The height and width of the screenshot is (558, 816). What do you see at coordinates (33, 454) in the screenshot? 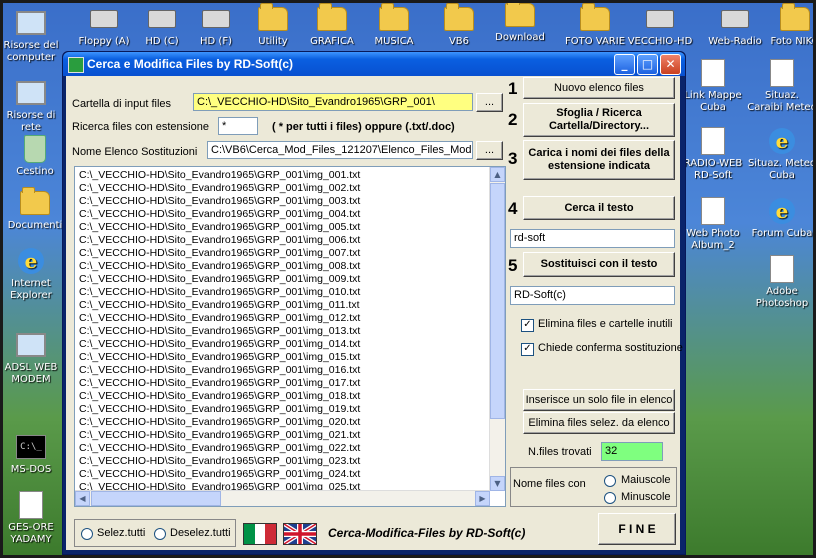
I see `desktop-icon-ms-dos: C:\_ MS-DOS` at bounding box center [33, 454].